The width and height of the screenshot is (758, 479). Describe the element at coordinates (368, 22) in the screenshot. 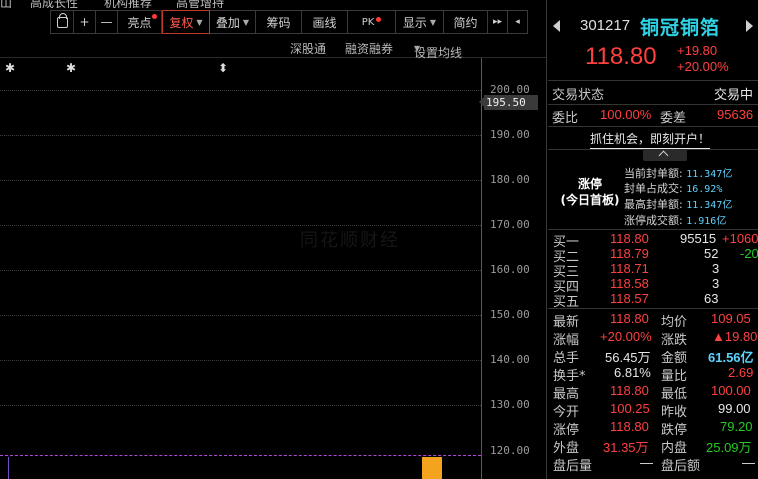

I see `pk-label: PK` at that location.